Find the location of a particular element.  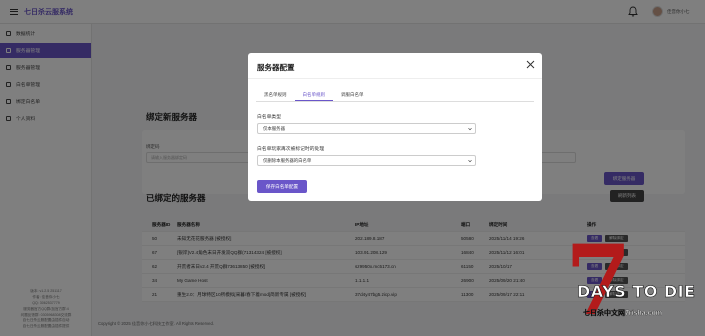

watermark-logo: 7 DAYS TO DIE 七日杀中文网7risha.com is located at coordinates (635, 284).